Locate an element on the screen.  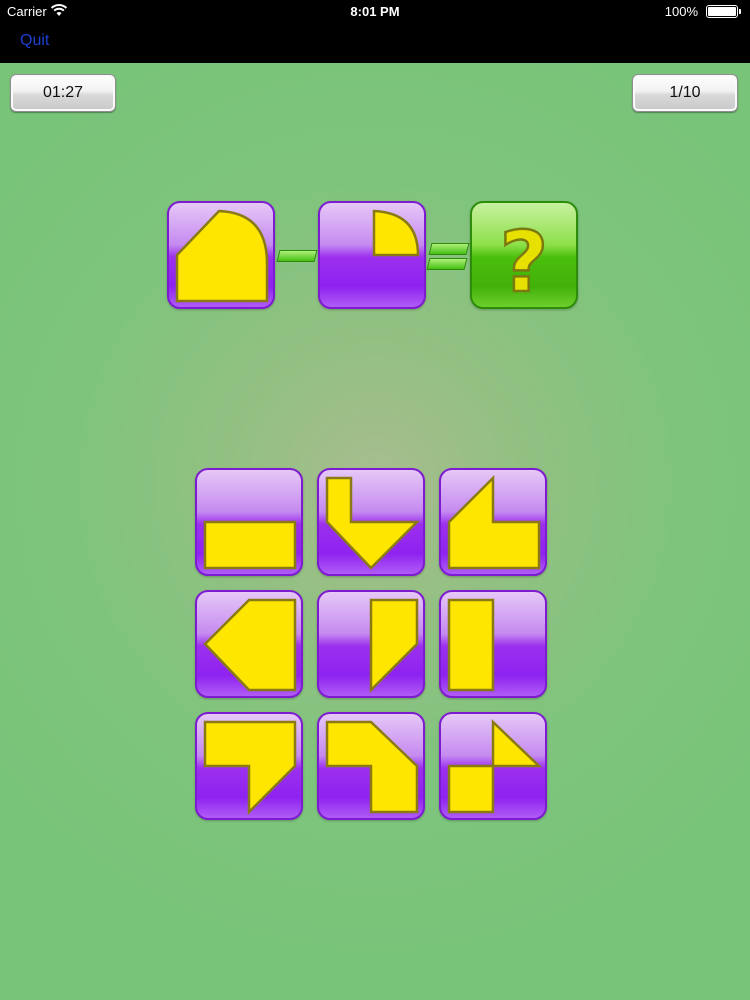
vertical-bar-shape-icon is located at coordinates (471, 645).